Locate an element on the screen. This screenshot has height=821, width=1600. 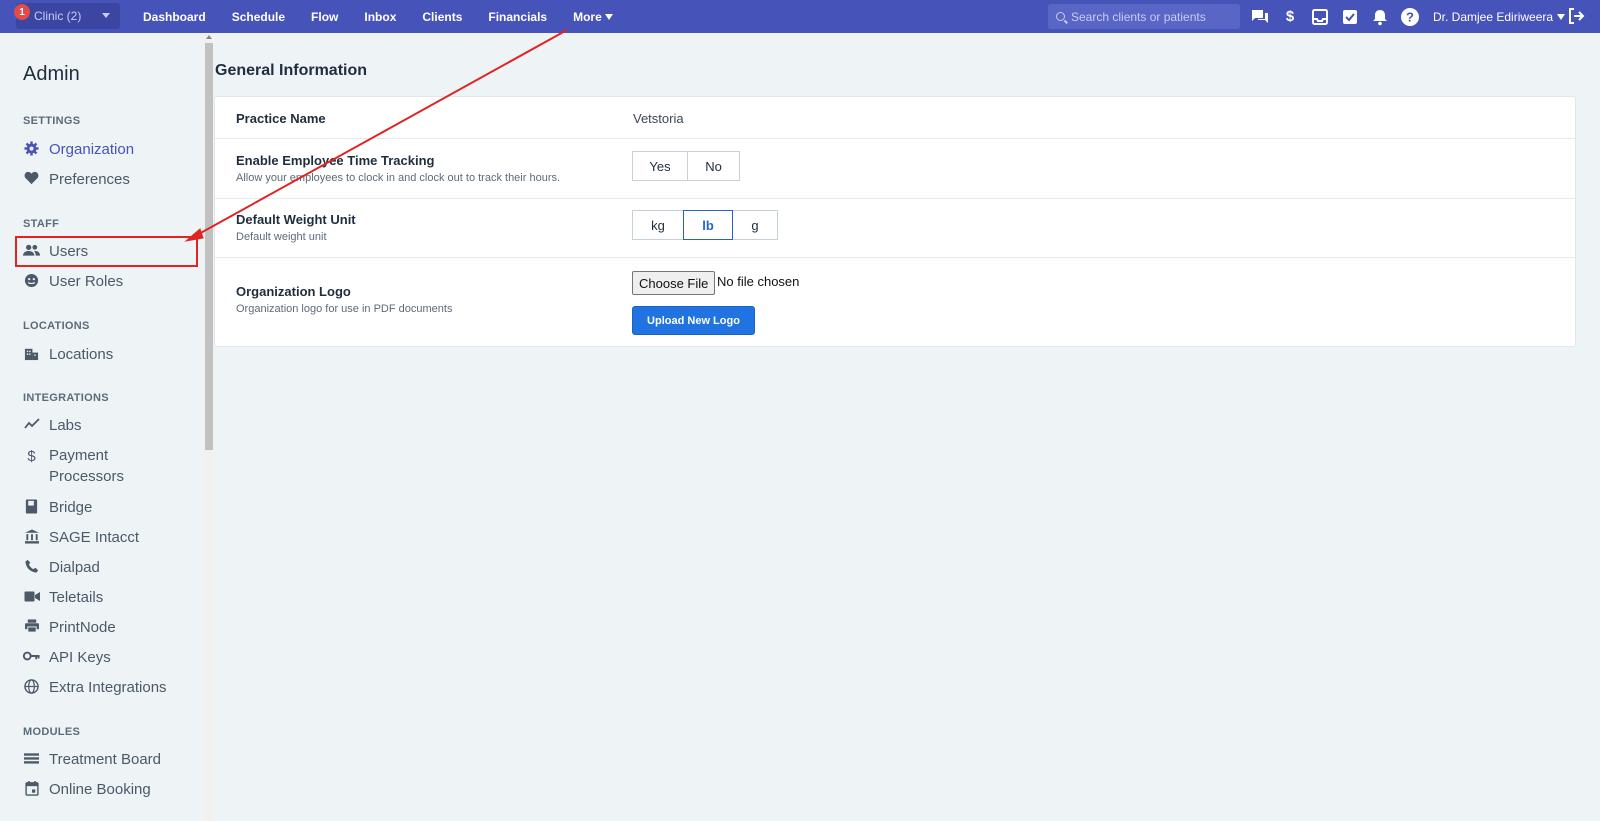
nav-flow: Flow is located at coordinates (324, 17).